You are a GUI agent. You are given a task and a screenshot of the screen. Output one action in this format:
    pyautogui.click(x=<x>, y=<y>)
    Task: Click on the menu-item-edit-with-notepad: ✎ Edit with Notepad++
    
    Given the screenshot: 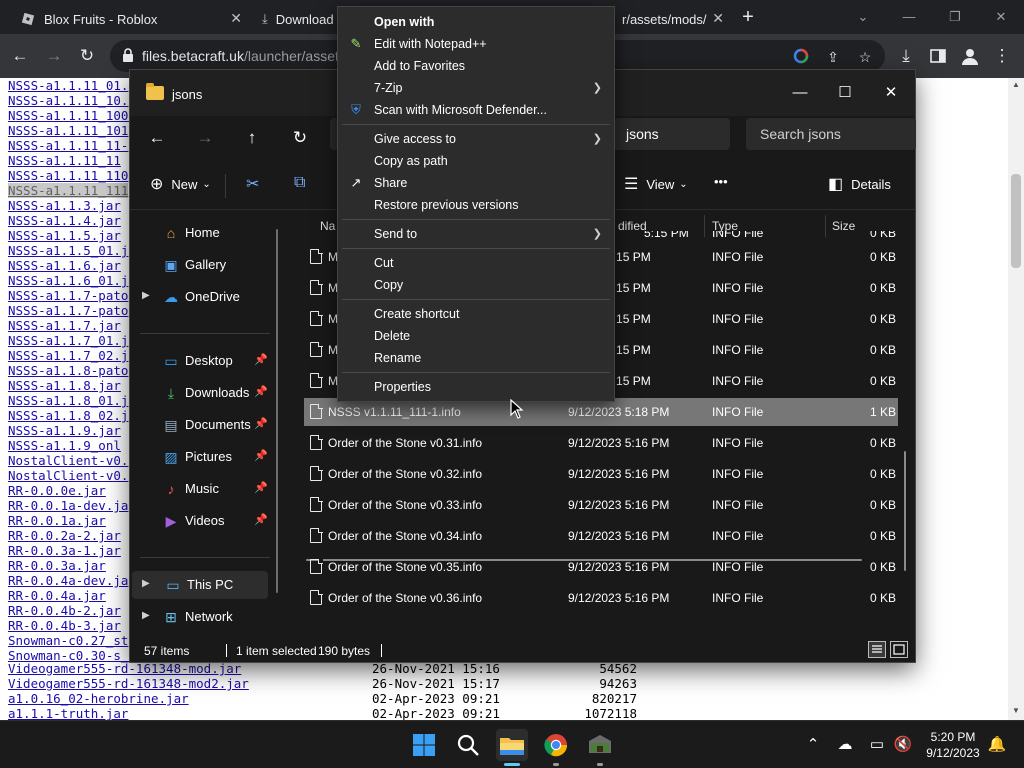 What is the action you would take?
    pyautogui.click(x=476, y=44)
    